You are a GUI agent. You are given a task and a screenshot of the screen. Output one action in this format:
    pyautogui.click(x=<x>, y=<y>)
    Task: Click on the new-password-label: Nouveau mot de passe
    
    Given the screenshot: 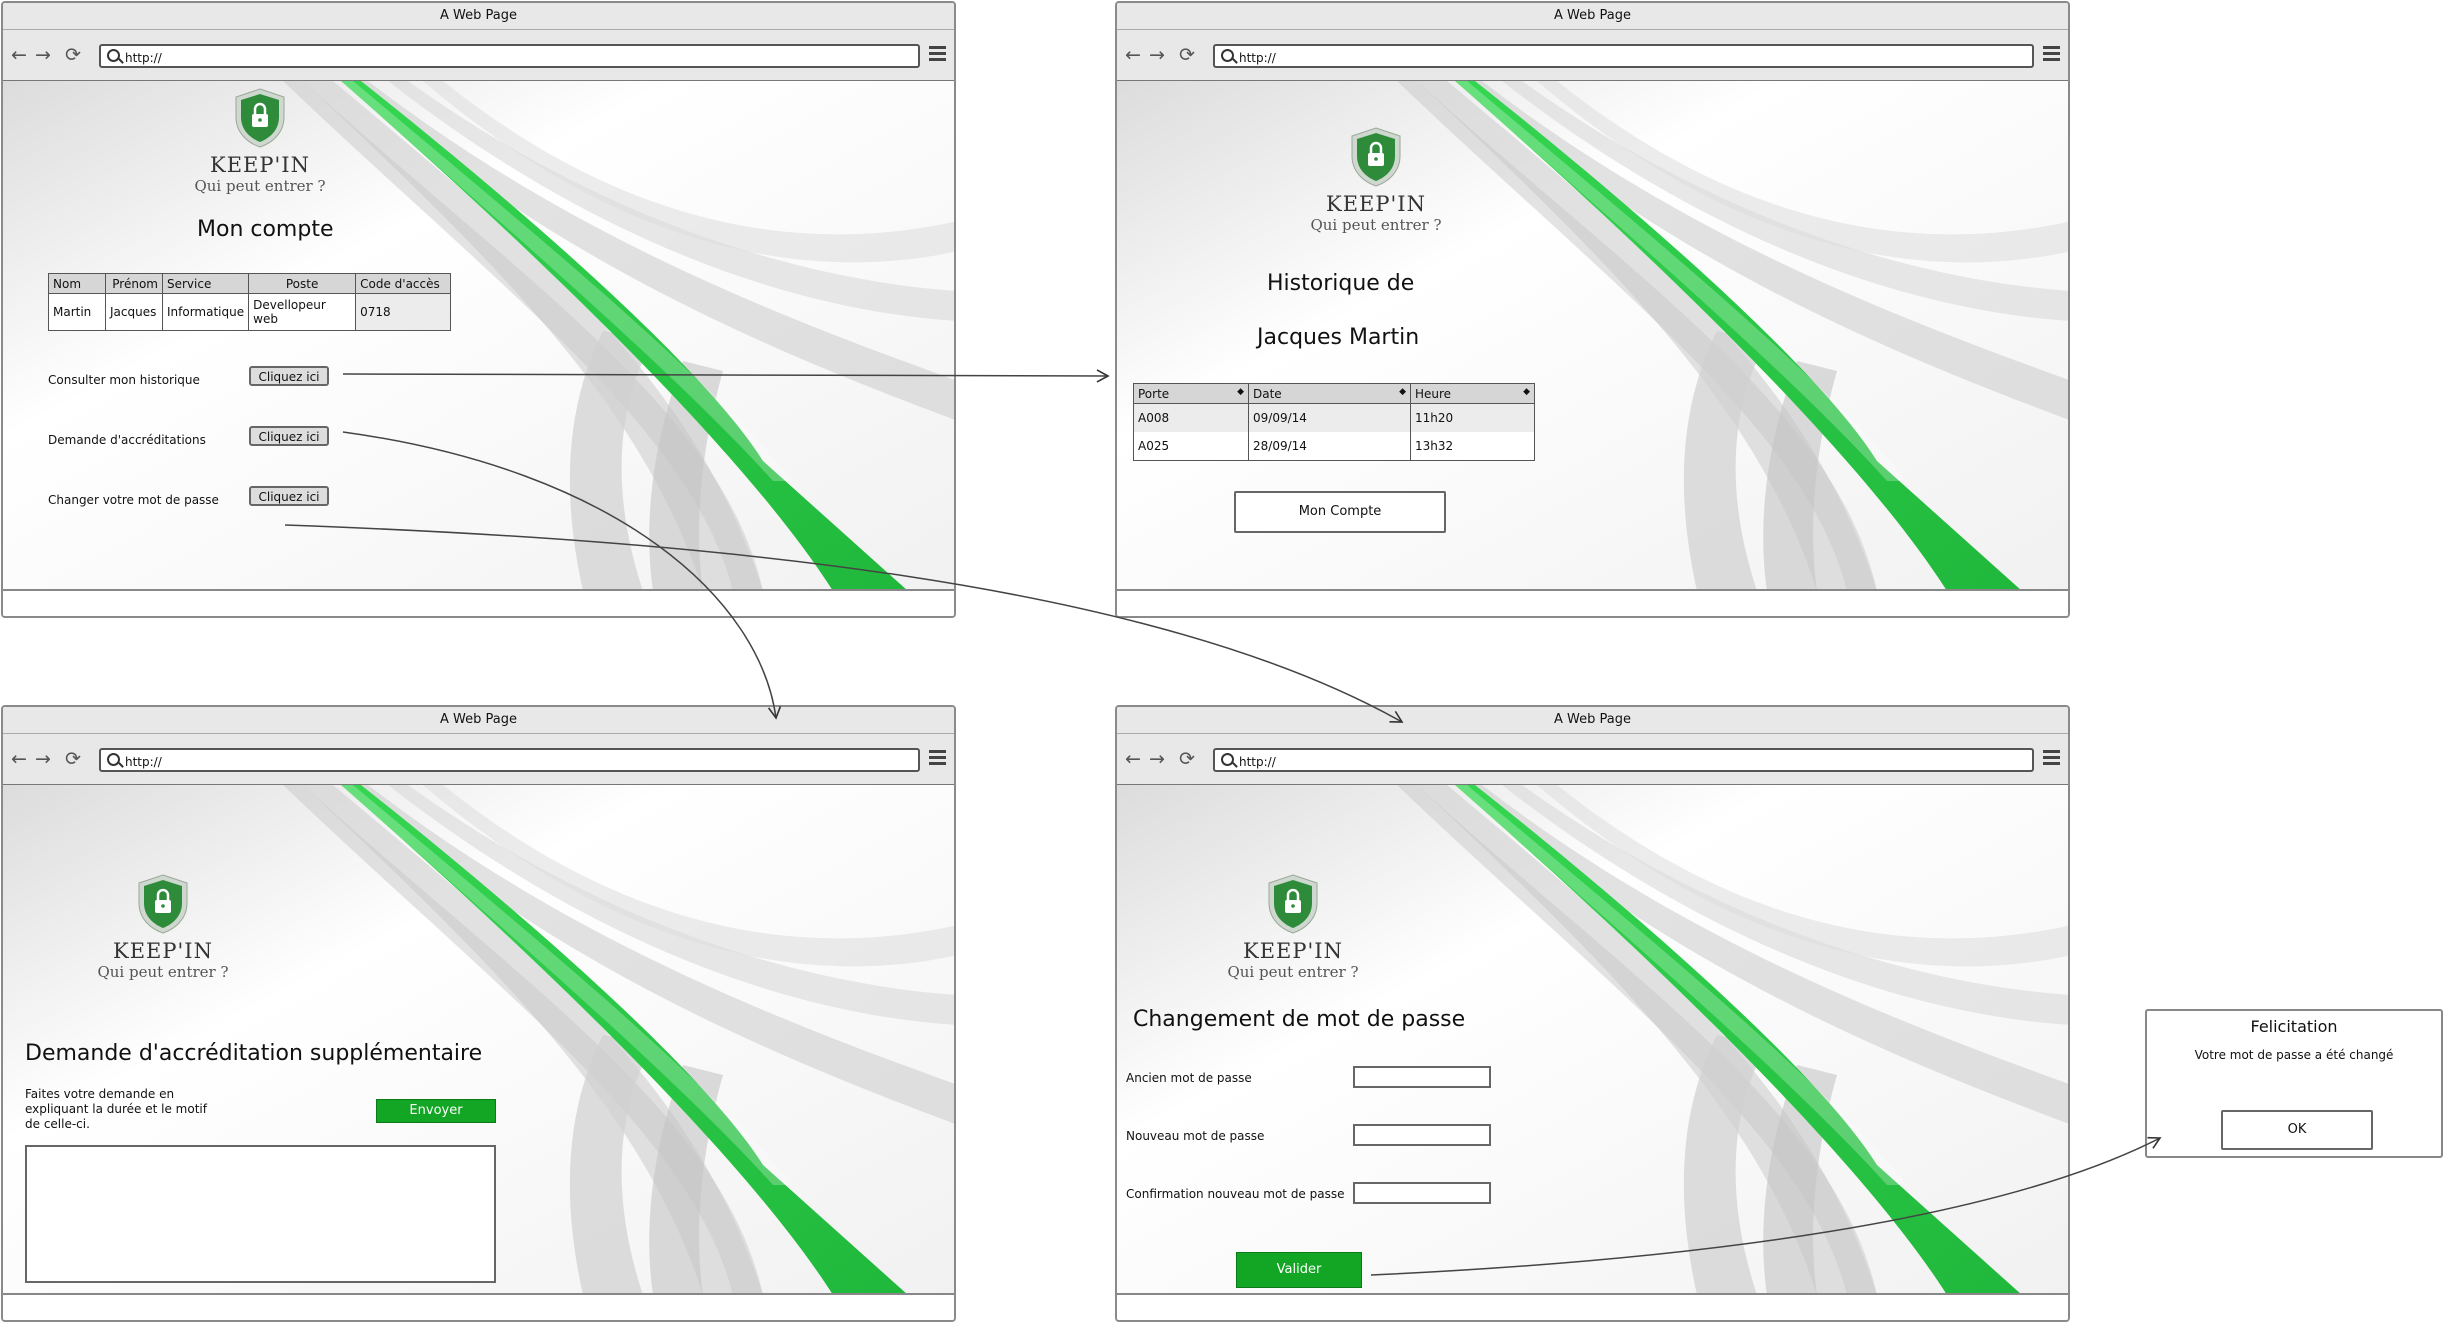 What is the action you would take?
    pyautogui.click(x=1195, y=1136)
    